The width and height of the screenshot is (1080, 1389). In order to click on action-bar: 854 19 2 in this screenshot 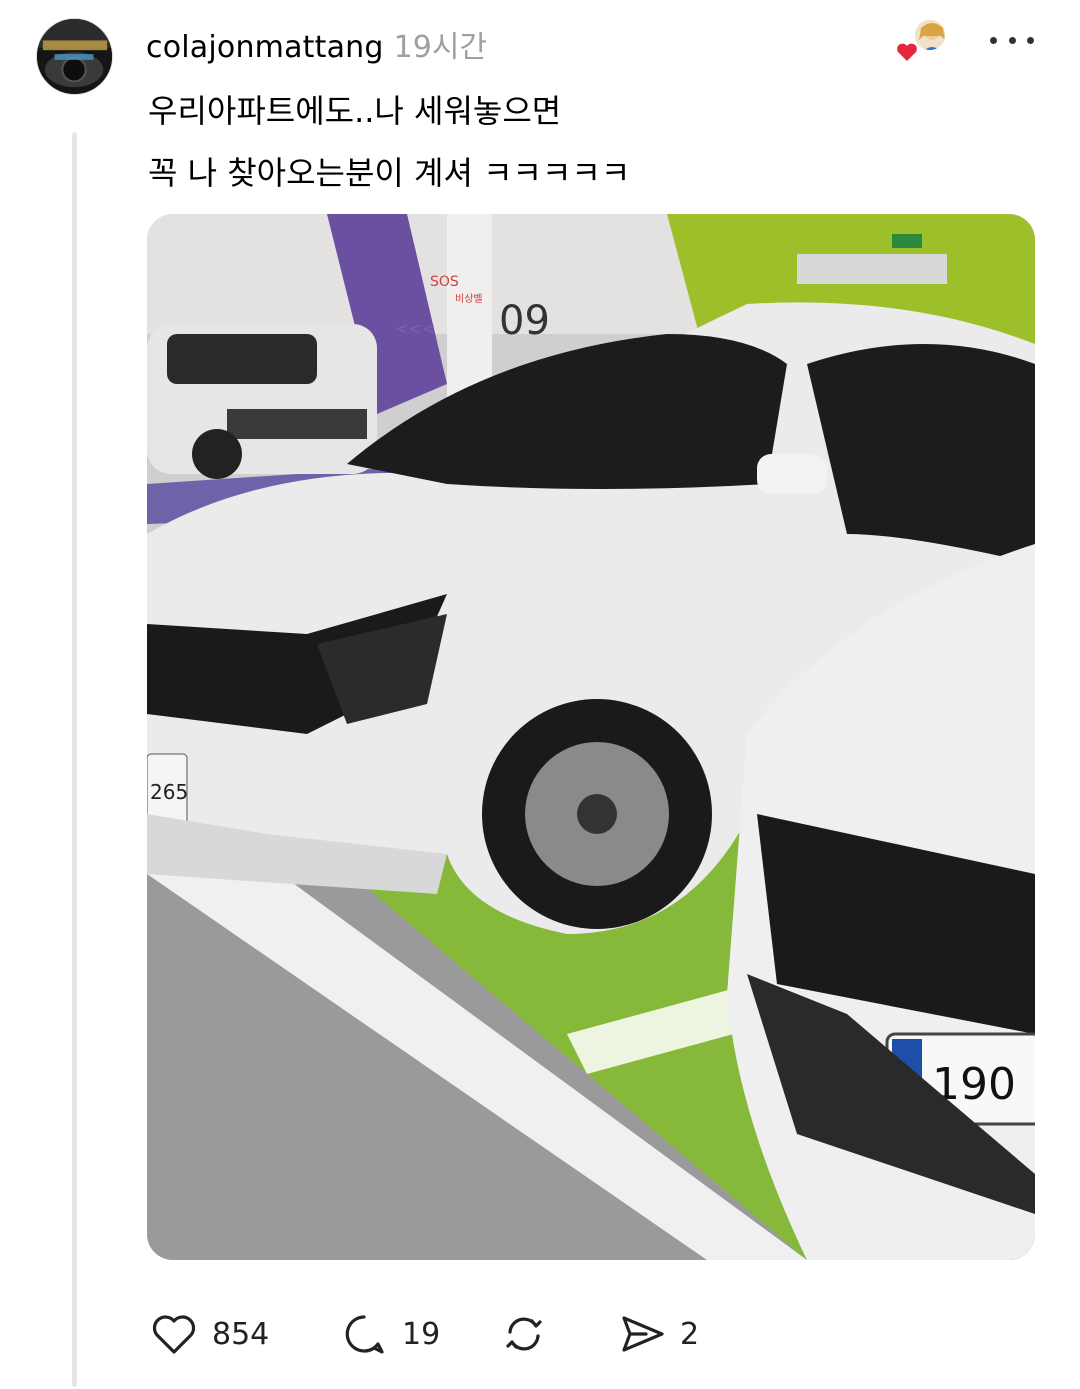, I will do `click(442, 1334)`.